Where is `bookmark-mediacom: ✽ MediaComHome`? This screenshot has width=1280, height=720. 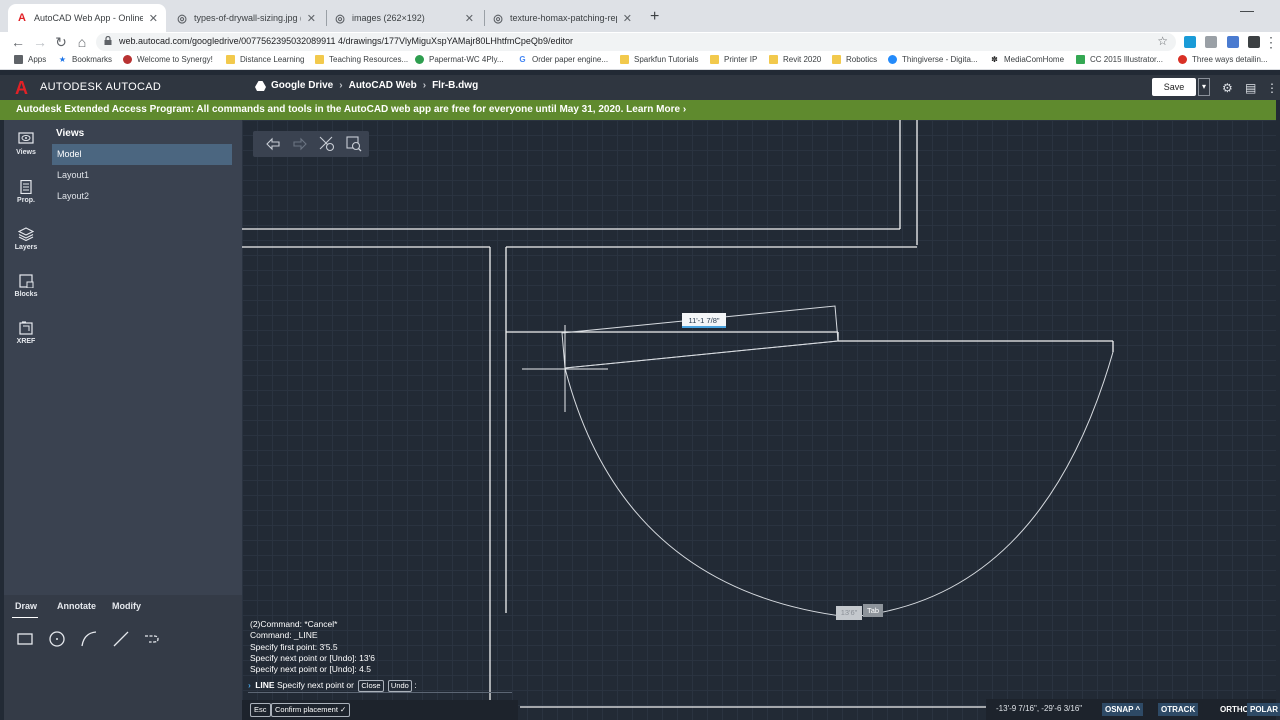 bookmark-mediacom: ✽ MediaComHome is located at coordinates (1027, 59).